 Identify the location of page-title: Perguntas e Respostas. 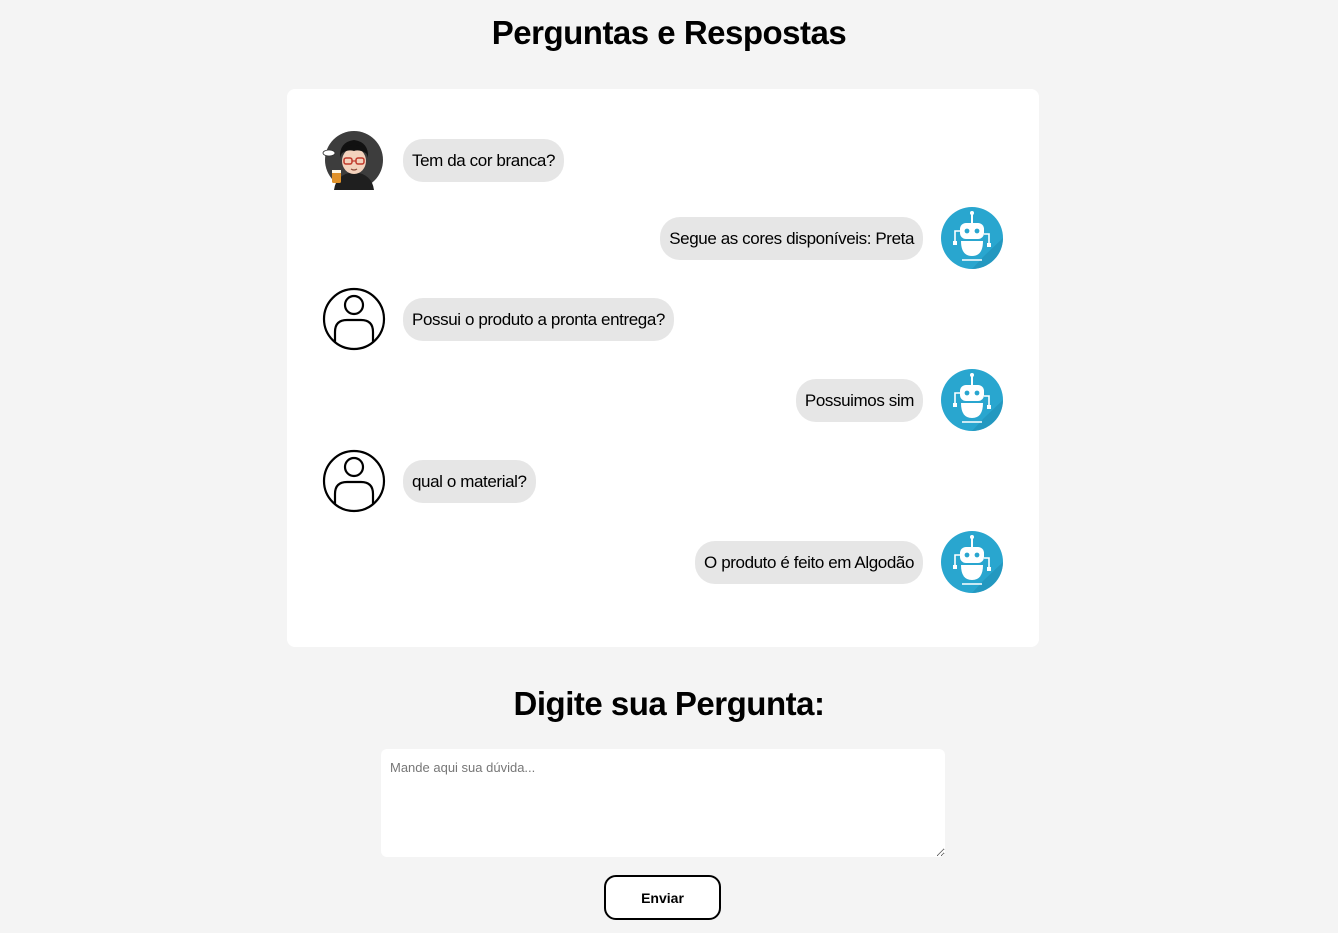
(669, 32).